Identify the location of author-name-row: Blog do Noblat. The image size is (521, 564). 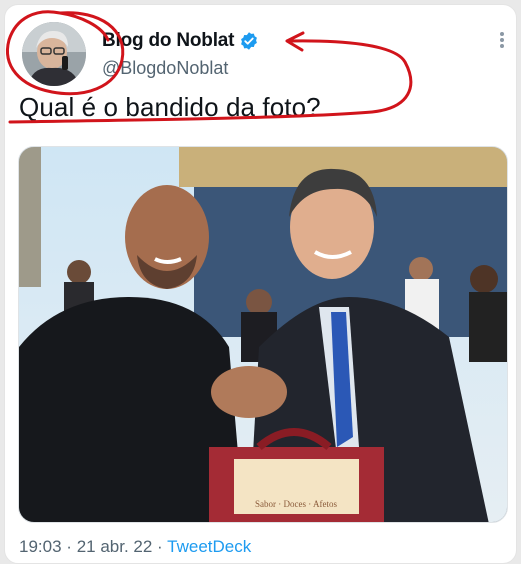
(180, 41).